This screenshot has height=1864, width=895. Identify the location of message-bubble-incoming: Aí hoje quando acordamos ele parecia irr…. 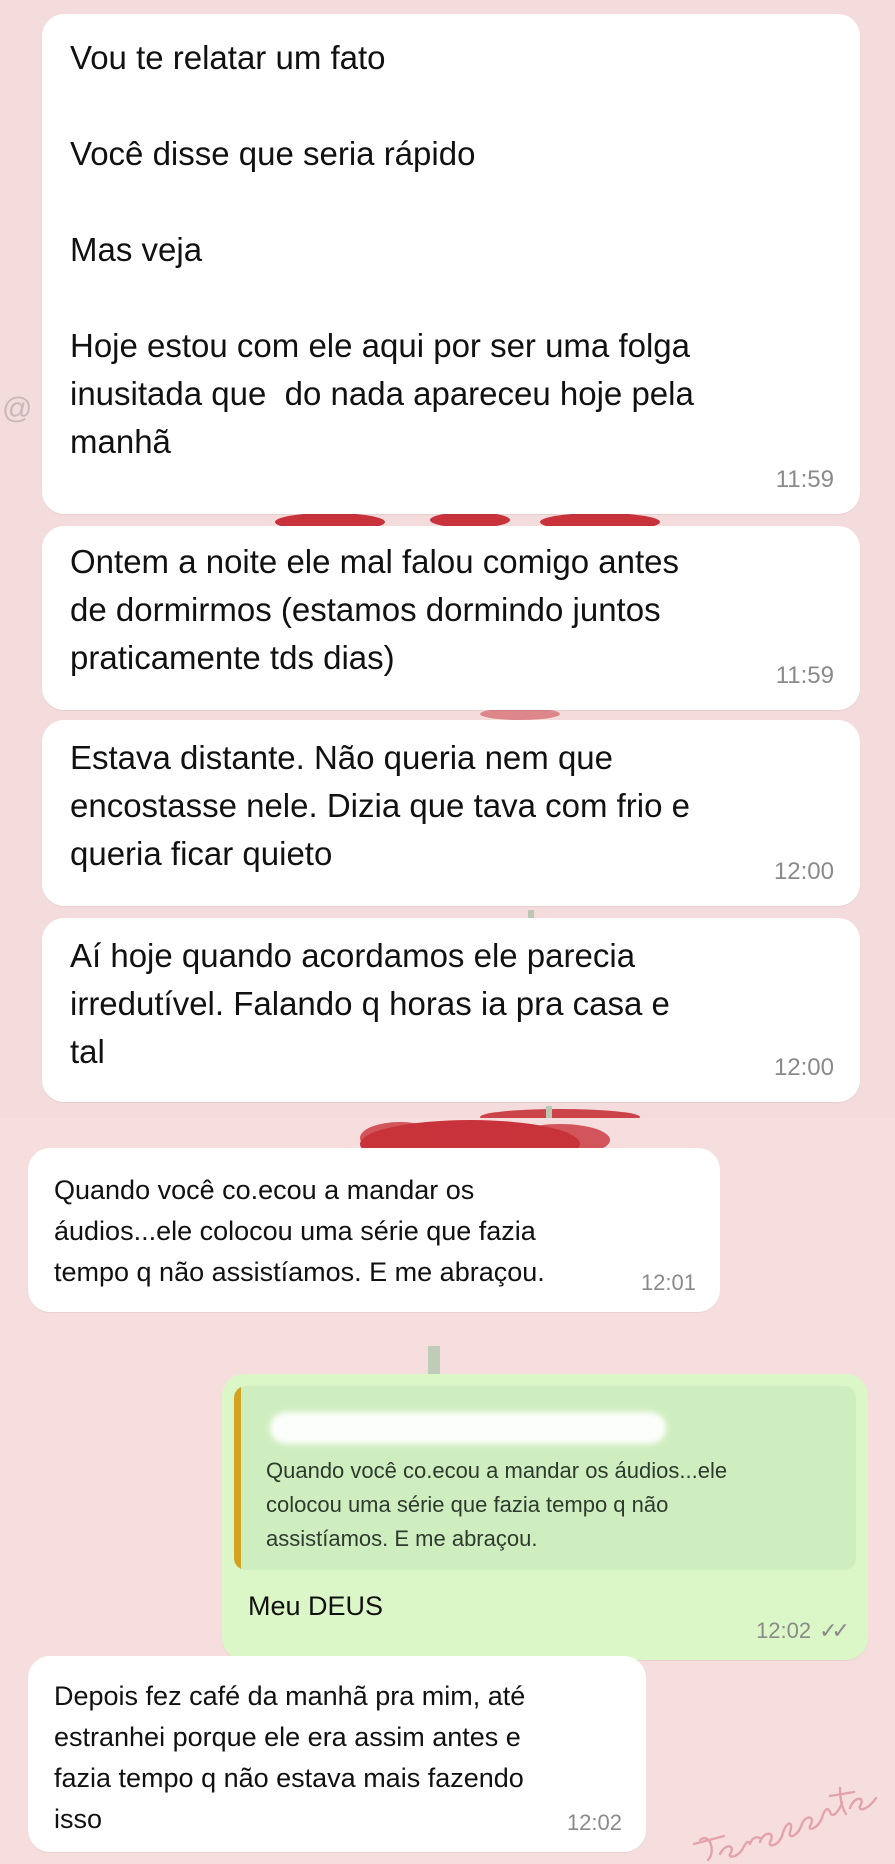
(451, 1010).